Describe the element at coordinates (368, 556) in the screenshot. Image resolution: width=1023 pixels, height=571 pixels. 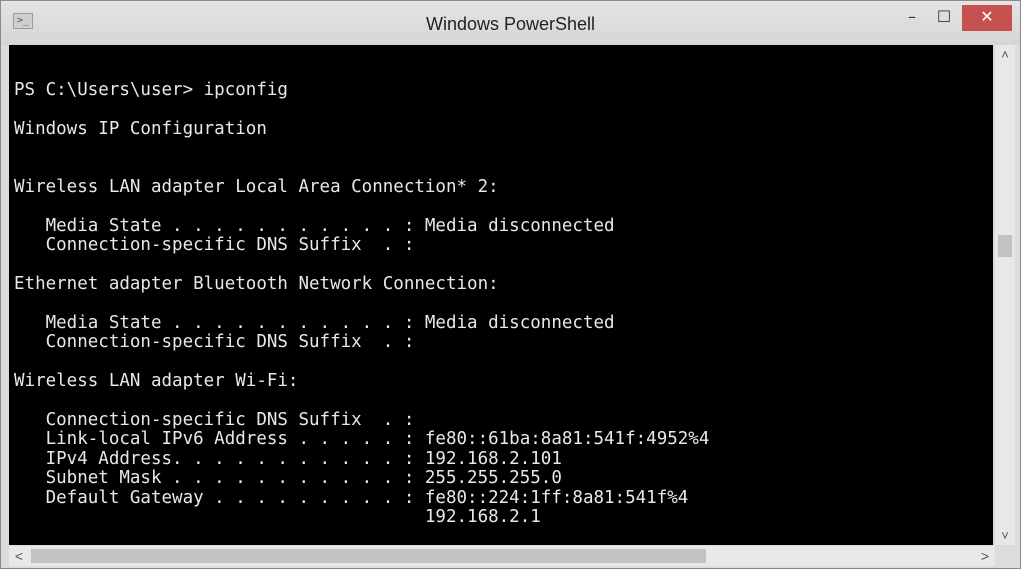
I see `horizontal-scroll-thumb` at that location.